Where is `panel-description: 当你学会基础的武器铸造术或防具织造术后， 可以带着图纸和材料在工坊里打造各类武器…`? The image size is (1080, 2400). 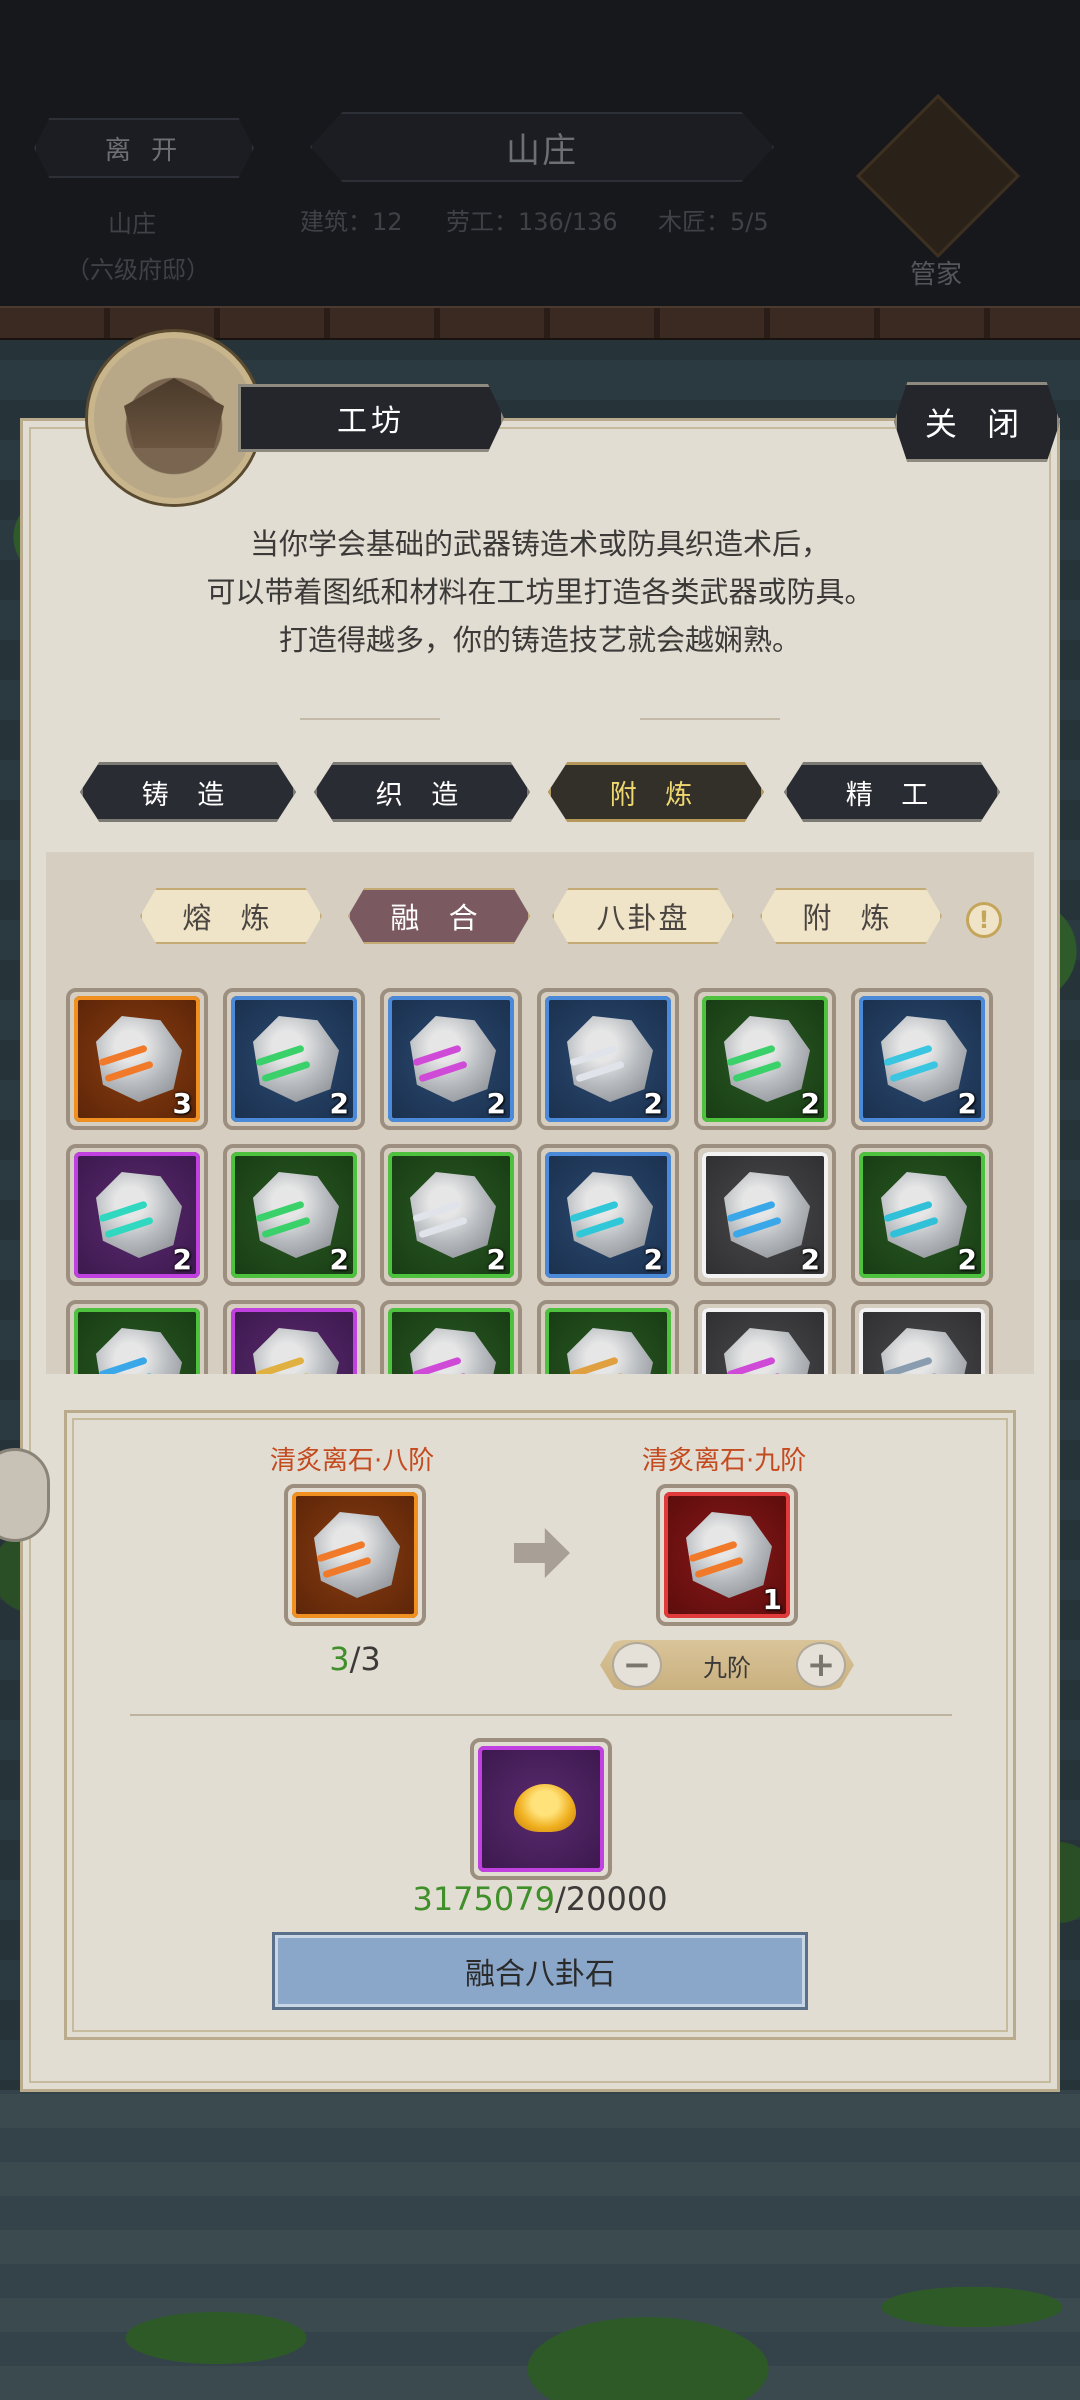
panel-description: 当你学会基础的武器铸造术或防具织造术后， 可以带着图纸和材料在工坊里打造各类武器… is located at coordinates (540, 592).